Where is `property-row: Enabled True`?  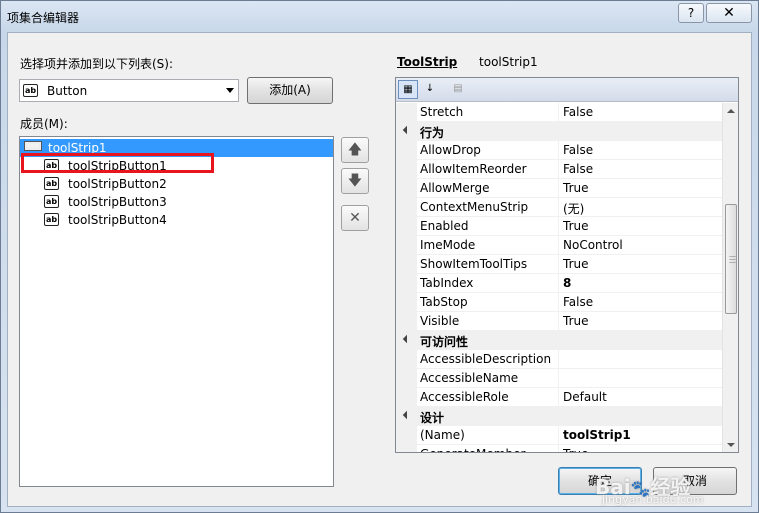 property-row: Enabled True is located at coordinates (559, 226).